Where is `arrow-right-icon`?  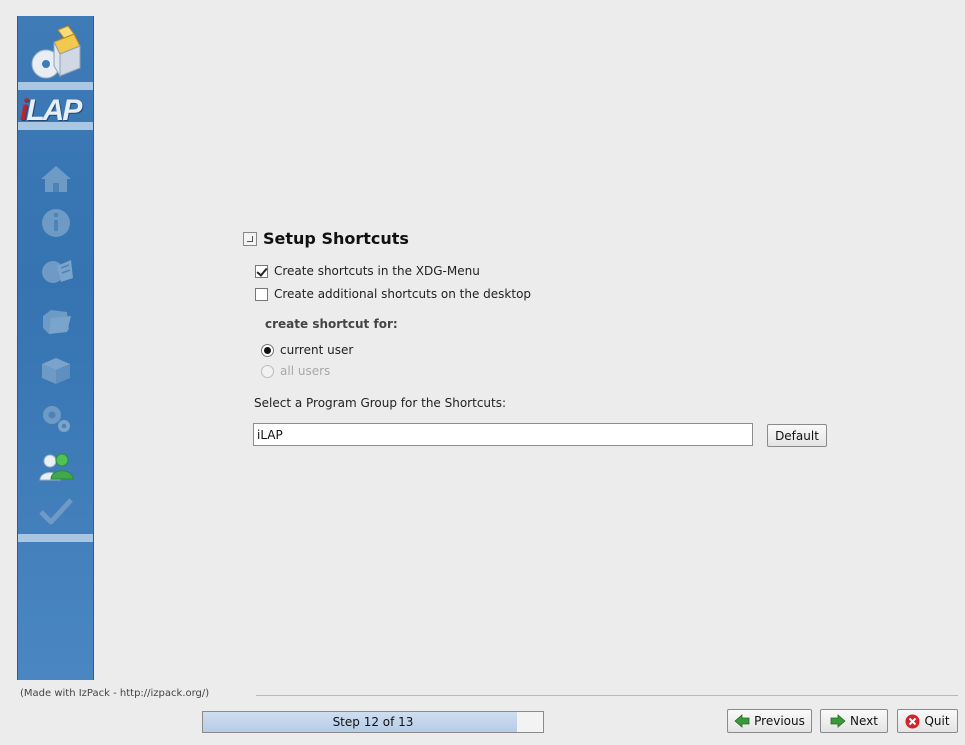
arrow-right-icon is located at coordinates (838, 721).